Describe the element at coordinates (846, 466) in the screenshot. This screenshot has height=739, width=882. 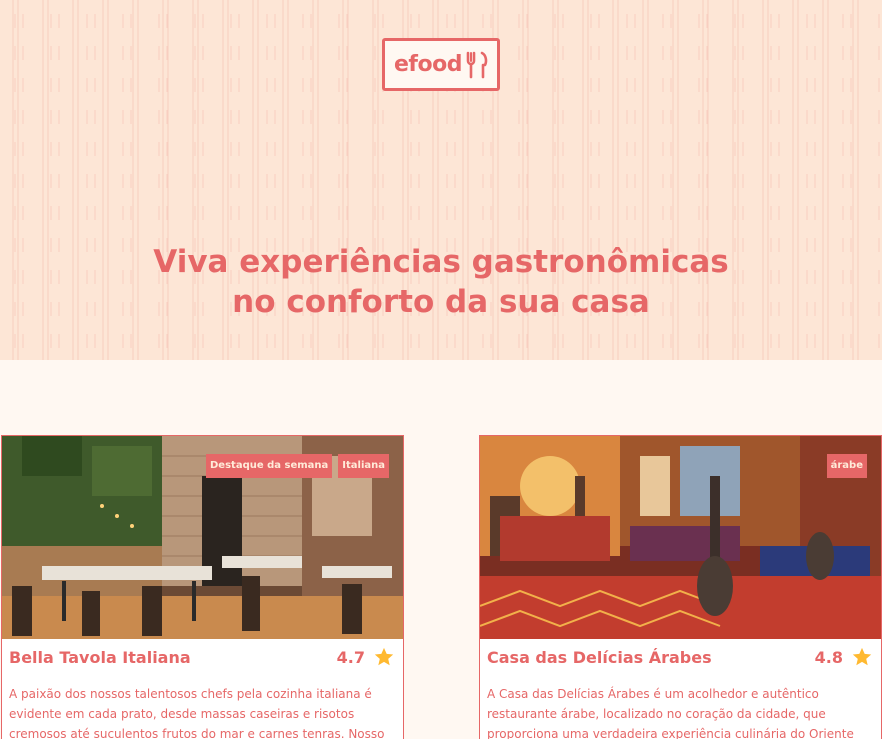
I see `card-tags: árabe` at that location.